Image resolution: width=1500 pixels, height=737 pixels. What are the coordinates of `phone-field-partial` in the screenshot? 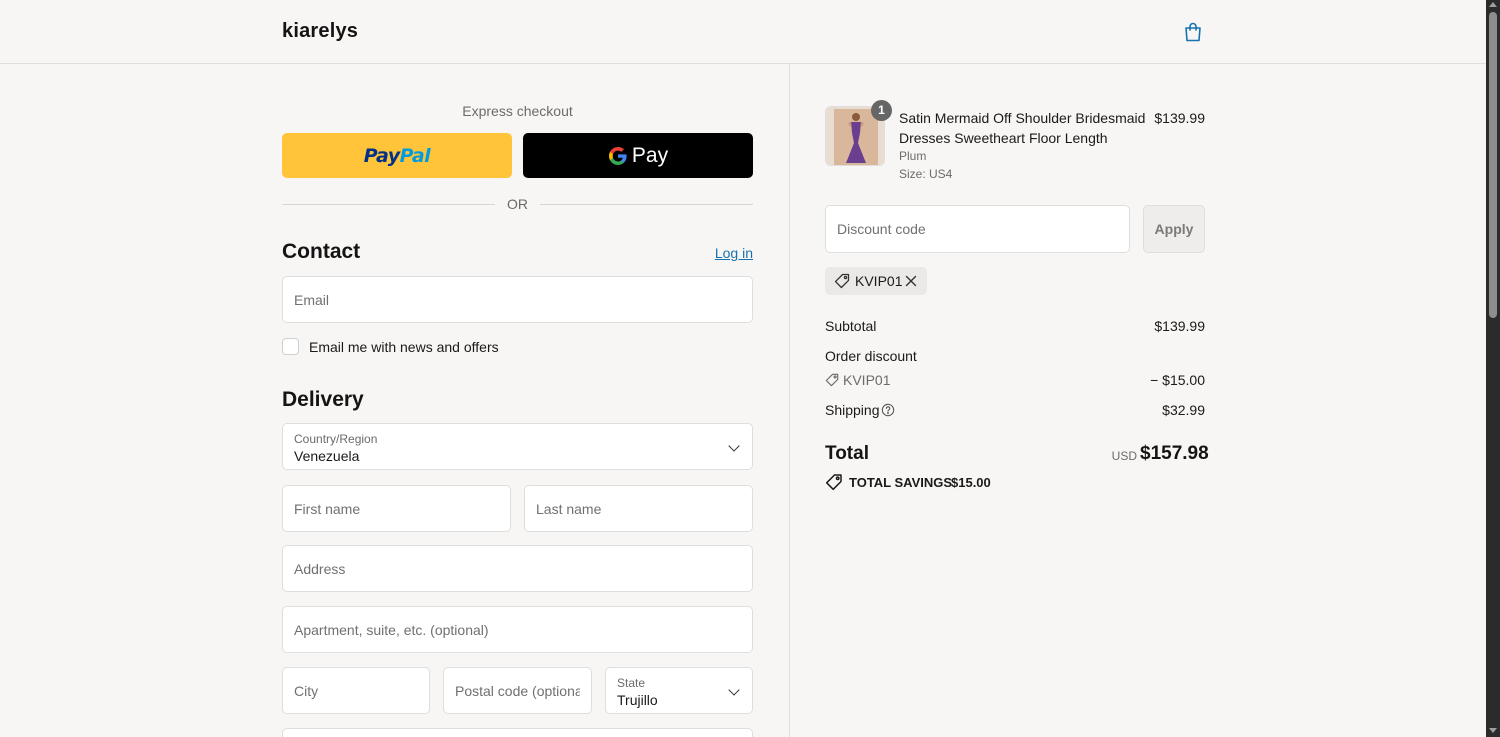 It's located at (517, 732).